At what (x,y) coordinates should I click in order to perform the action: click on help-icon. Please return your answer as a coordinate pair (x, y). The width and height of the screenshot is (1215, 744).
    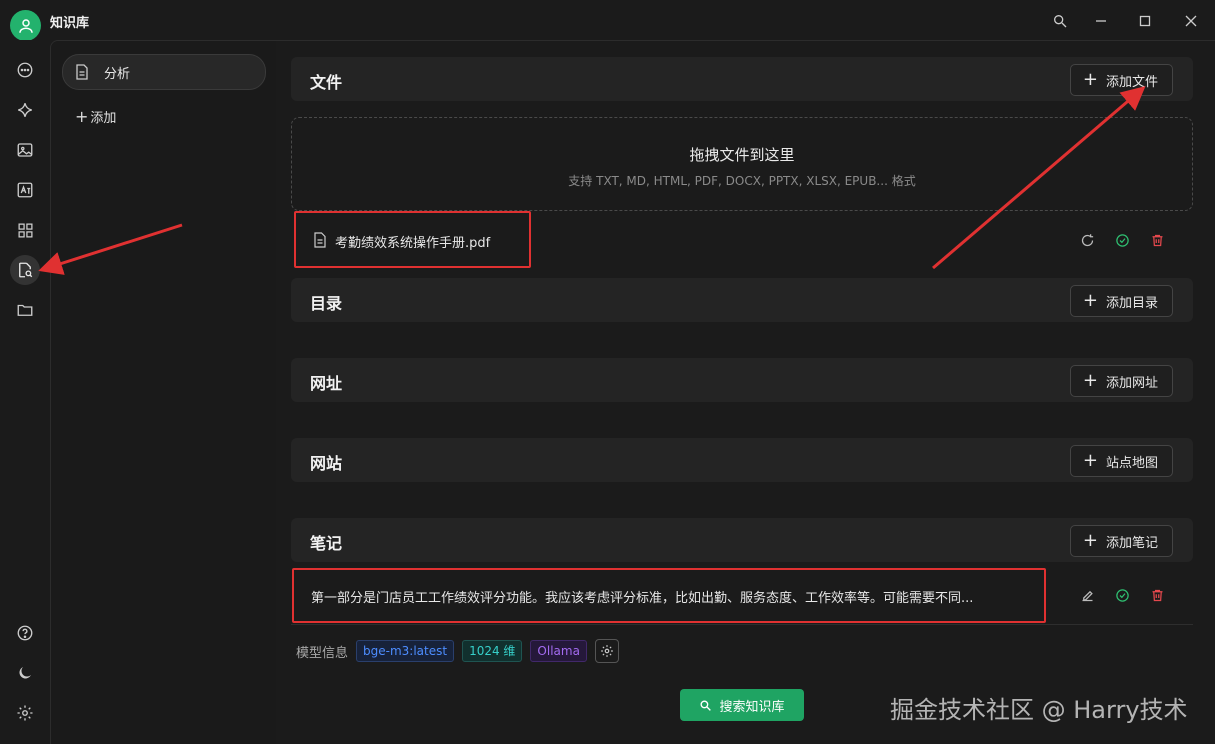
    Looking at the image, I should click on (25, 633).